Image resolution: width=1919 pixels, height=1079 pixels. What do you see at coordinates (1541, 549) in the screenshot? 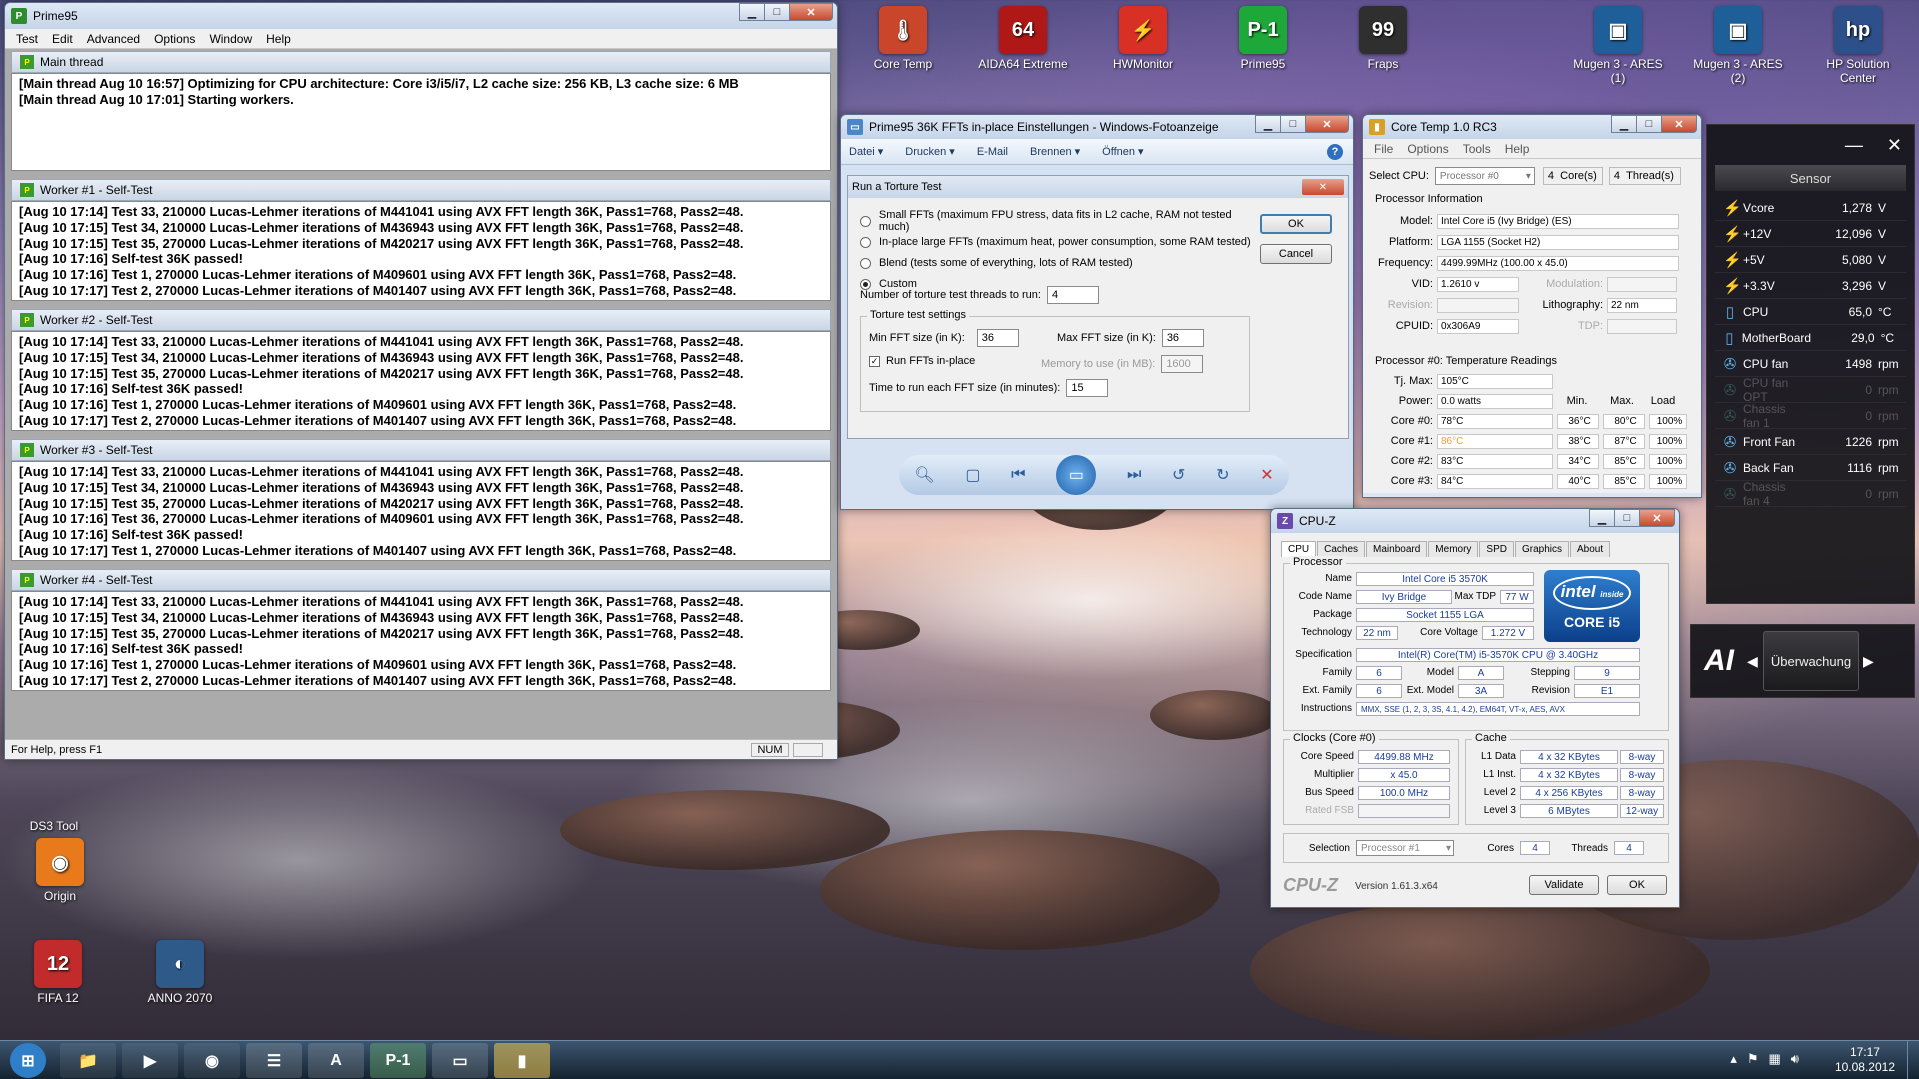
I see `tab-graphics: Graphics` at bounding box center [1541, 549].